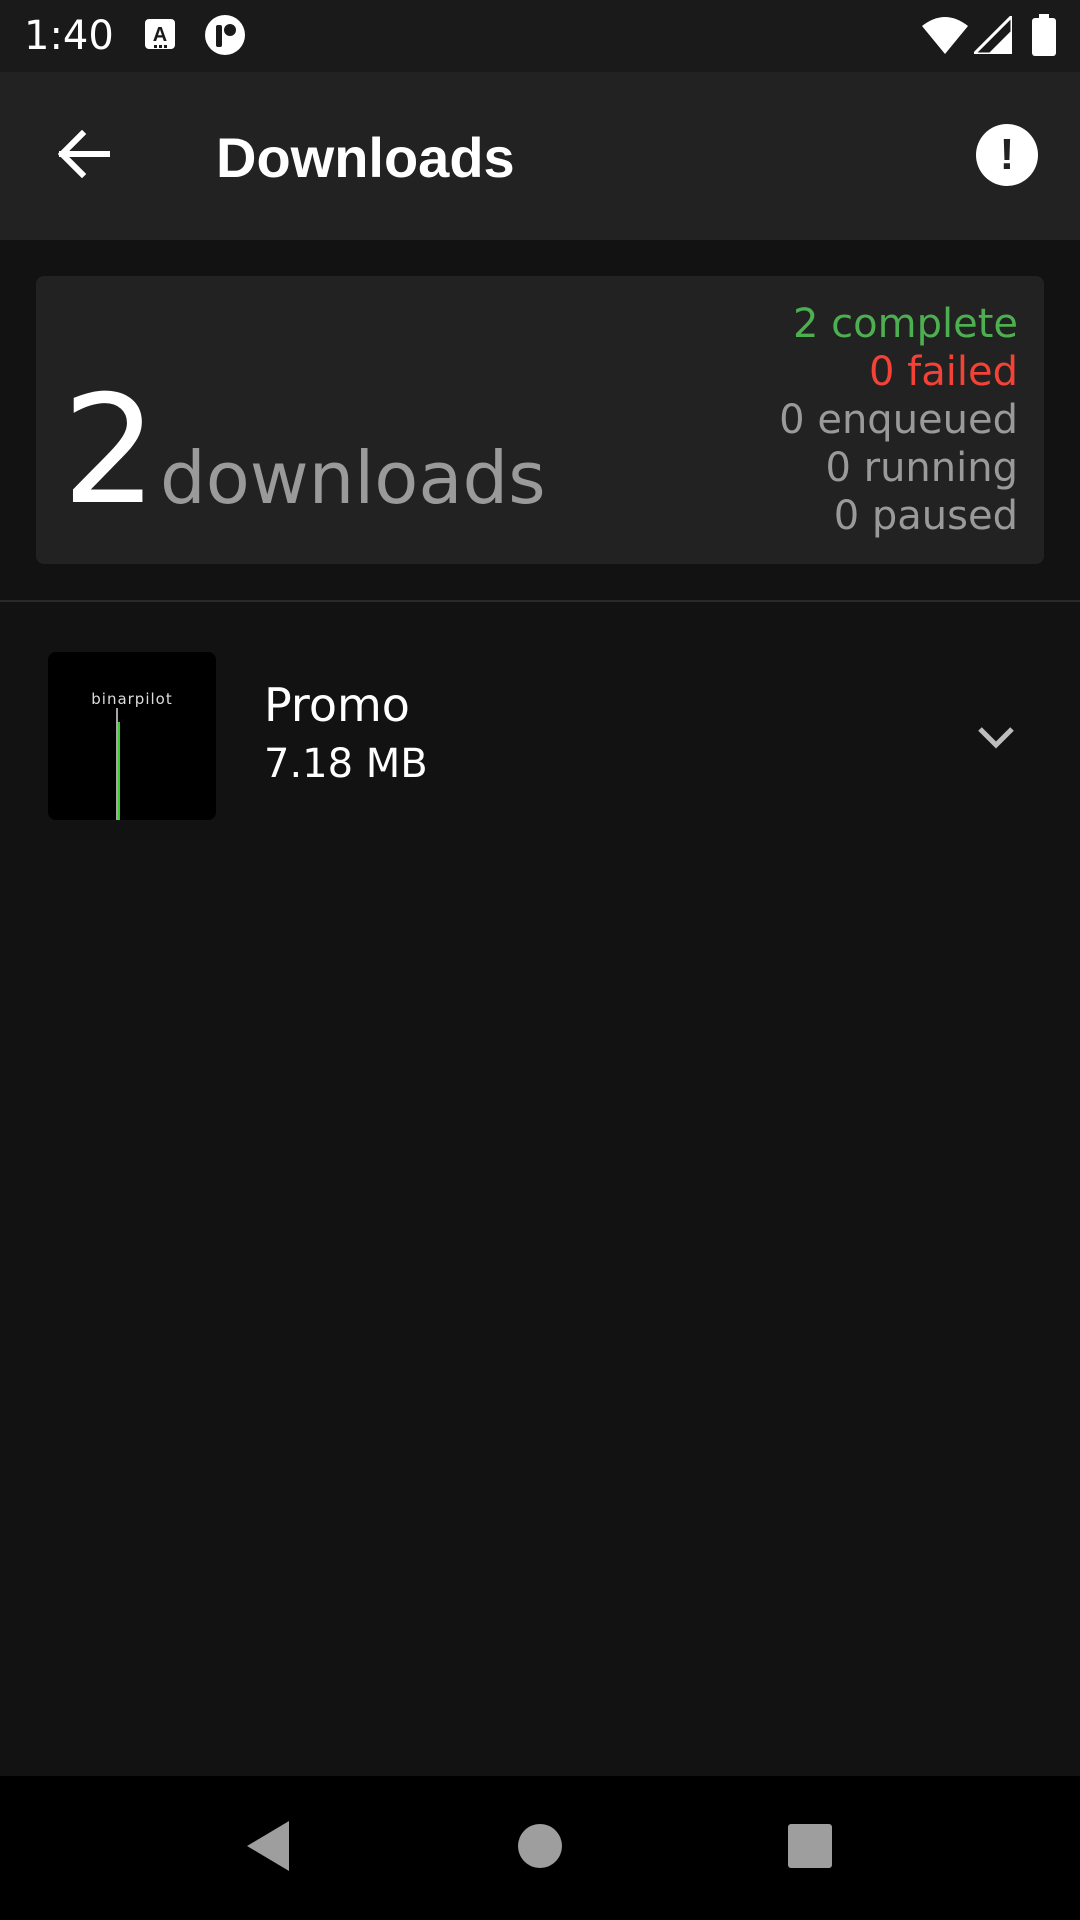 The width and height of the screenshot is (1080, 1920). Describe the element at coordinates (945, 37) in the screenshot. I see `wifi-icon` at that location.